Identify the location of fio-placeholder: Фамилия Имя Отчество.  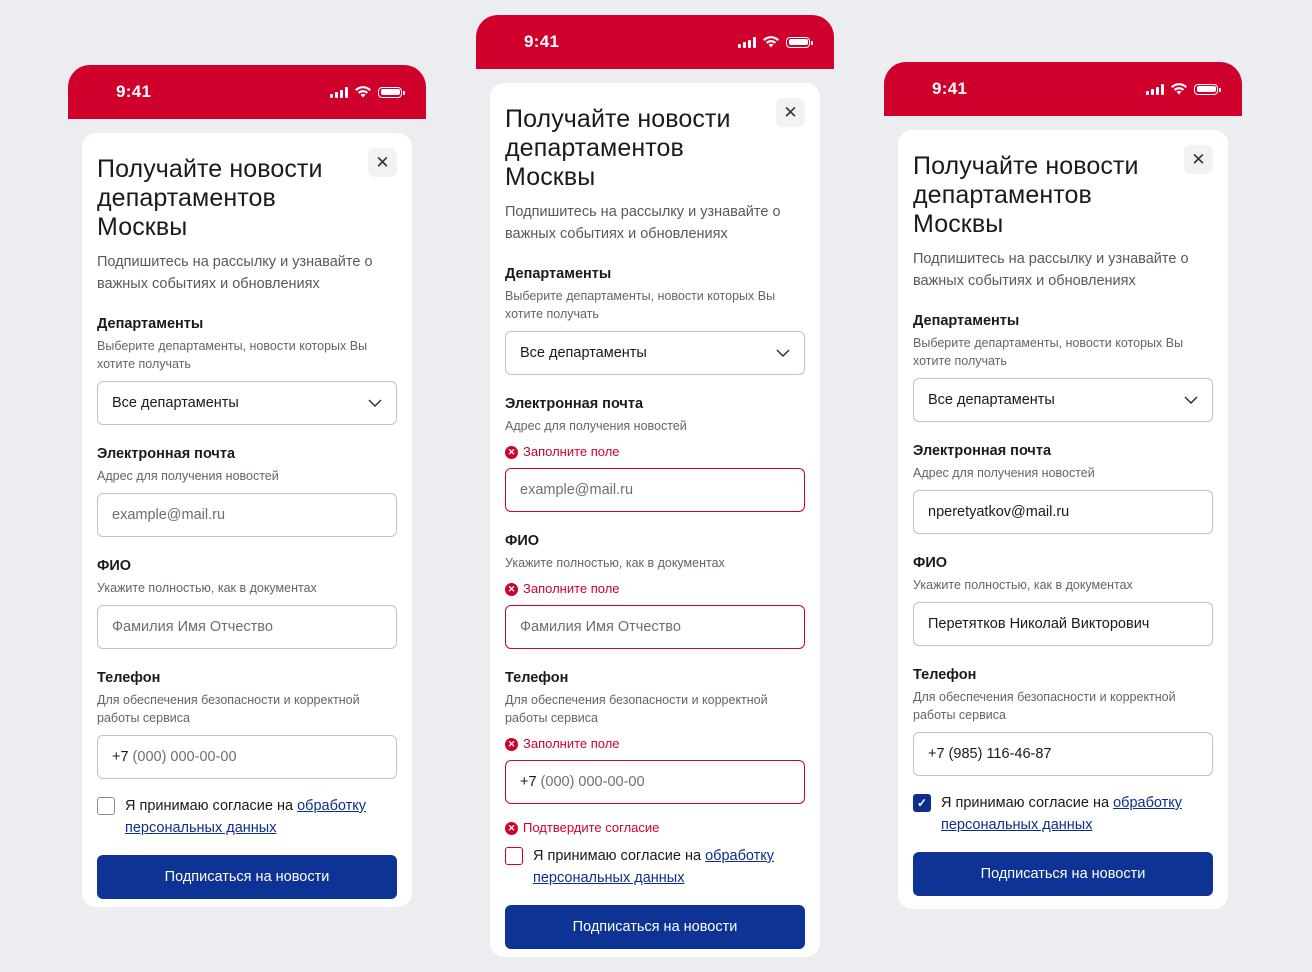
(600, 627).